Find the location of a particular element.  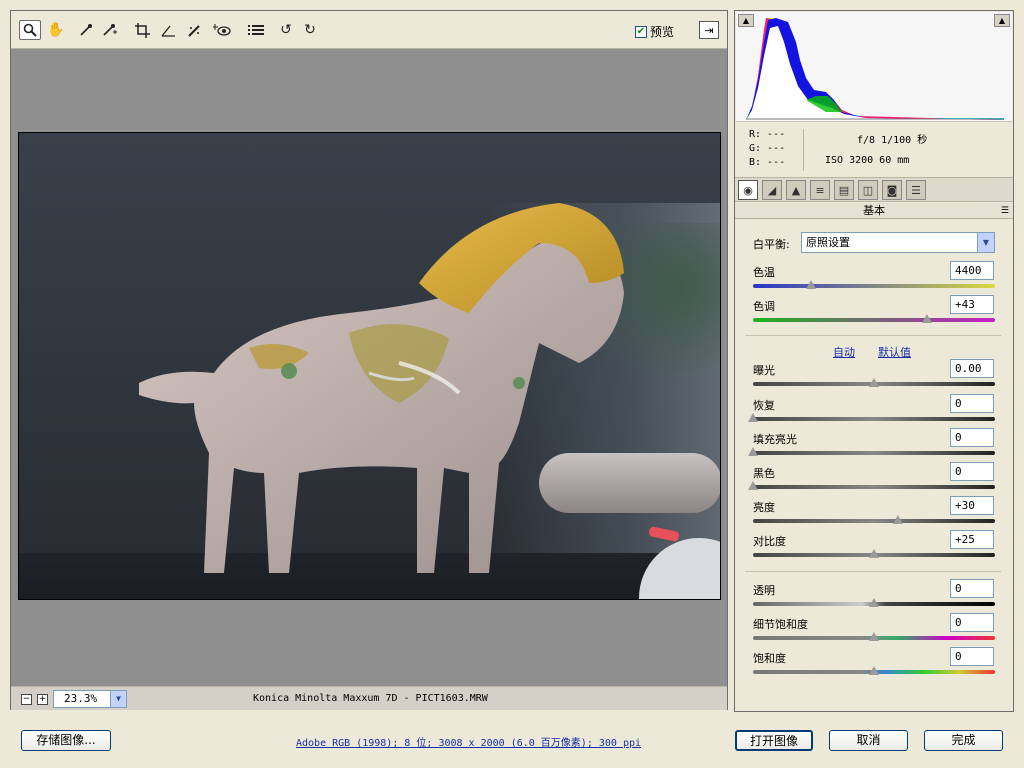

hand-icon: ✋ is located at coordinates (56, 30).